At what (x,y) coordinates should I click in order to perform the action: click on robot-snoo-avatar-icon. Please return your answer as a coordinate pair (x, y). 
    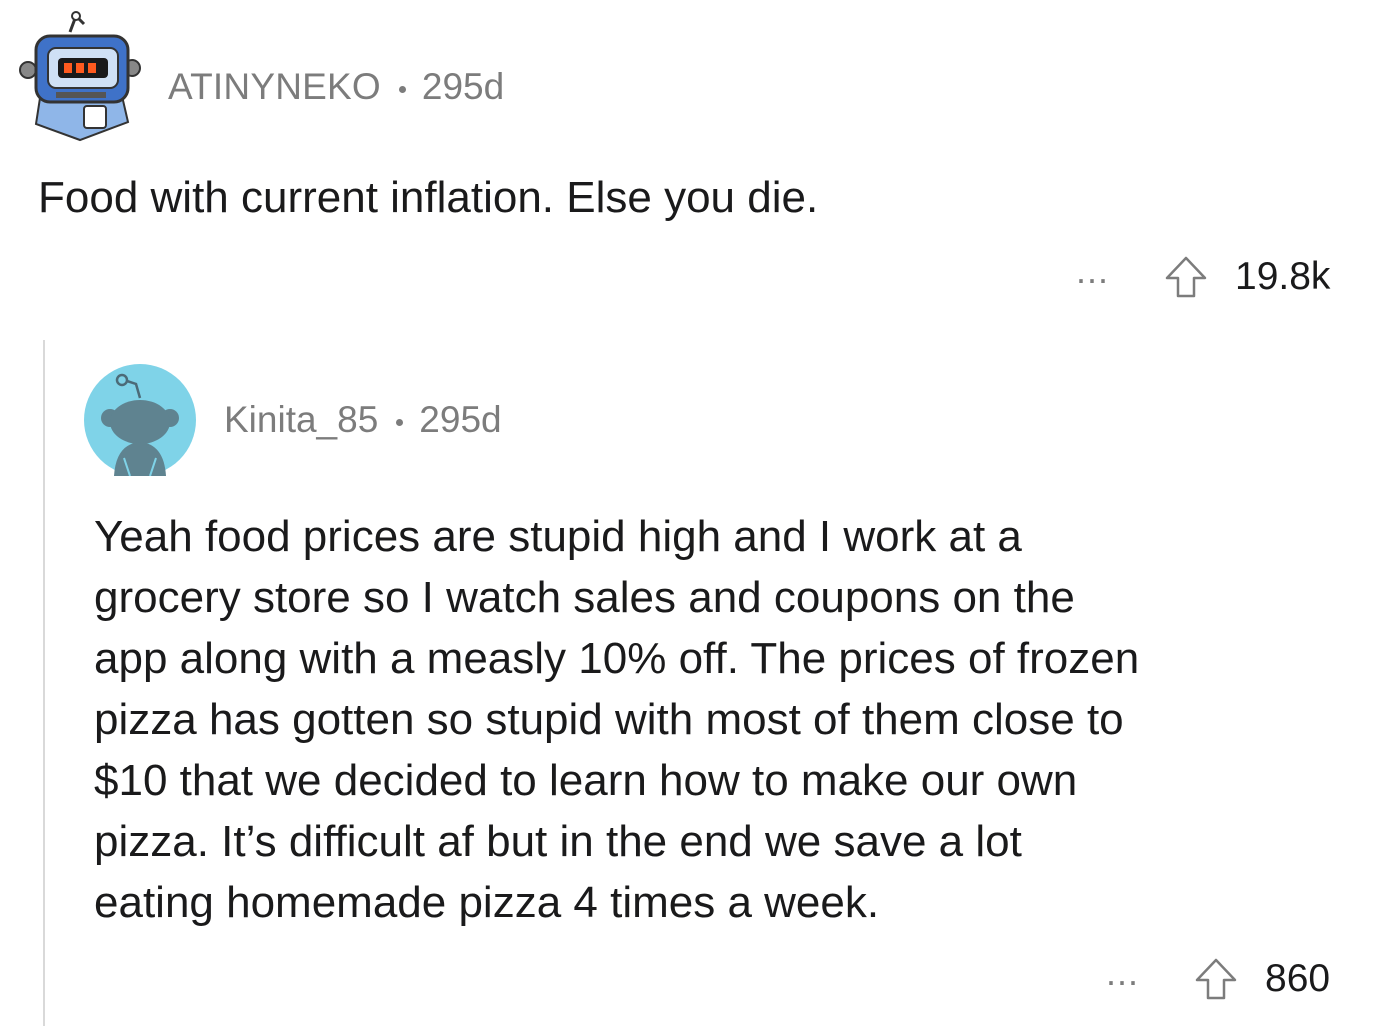
    Looking at the image, I should click on (81, 77).